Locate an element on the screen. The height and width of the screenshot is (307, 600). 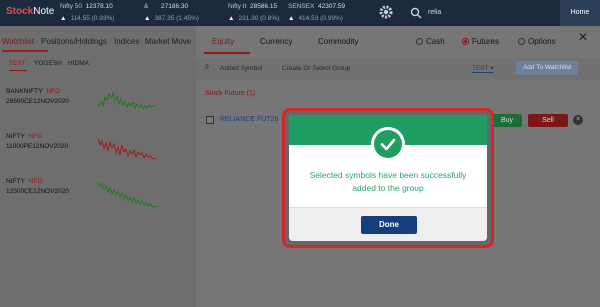
checkmark-badge is located at coordinates (388, 144).